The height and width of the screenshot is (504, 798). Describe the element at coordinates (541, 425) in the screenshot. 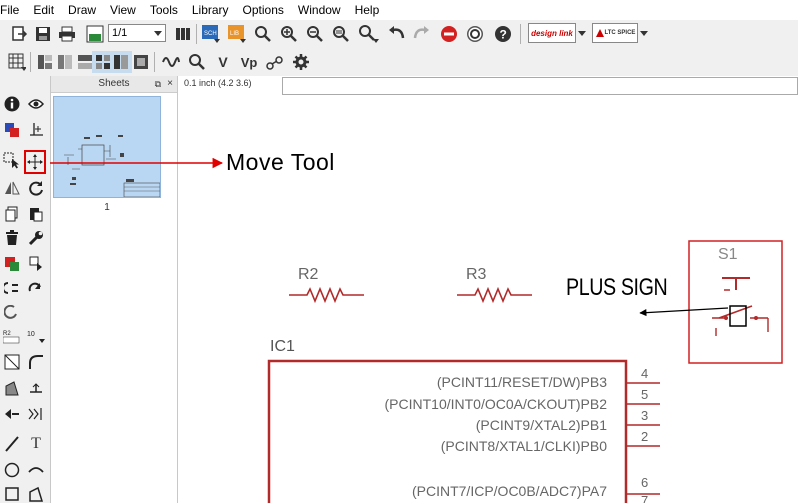

I see `ic-pin-label: (PCINT9/XTAL2)PB1` at that location.